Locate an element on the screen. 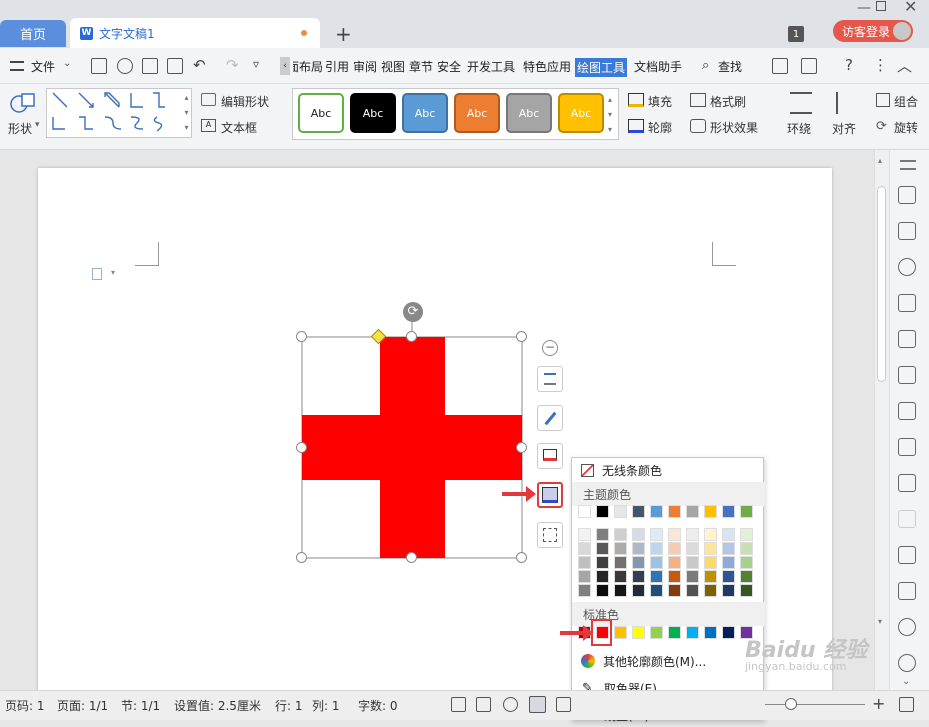 This screenshot has height=727, width=929. style-brush-button is located at coordinates (550, 418).